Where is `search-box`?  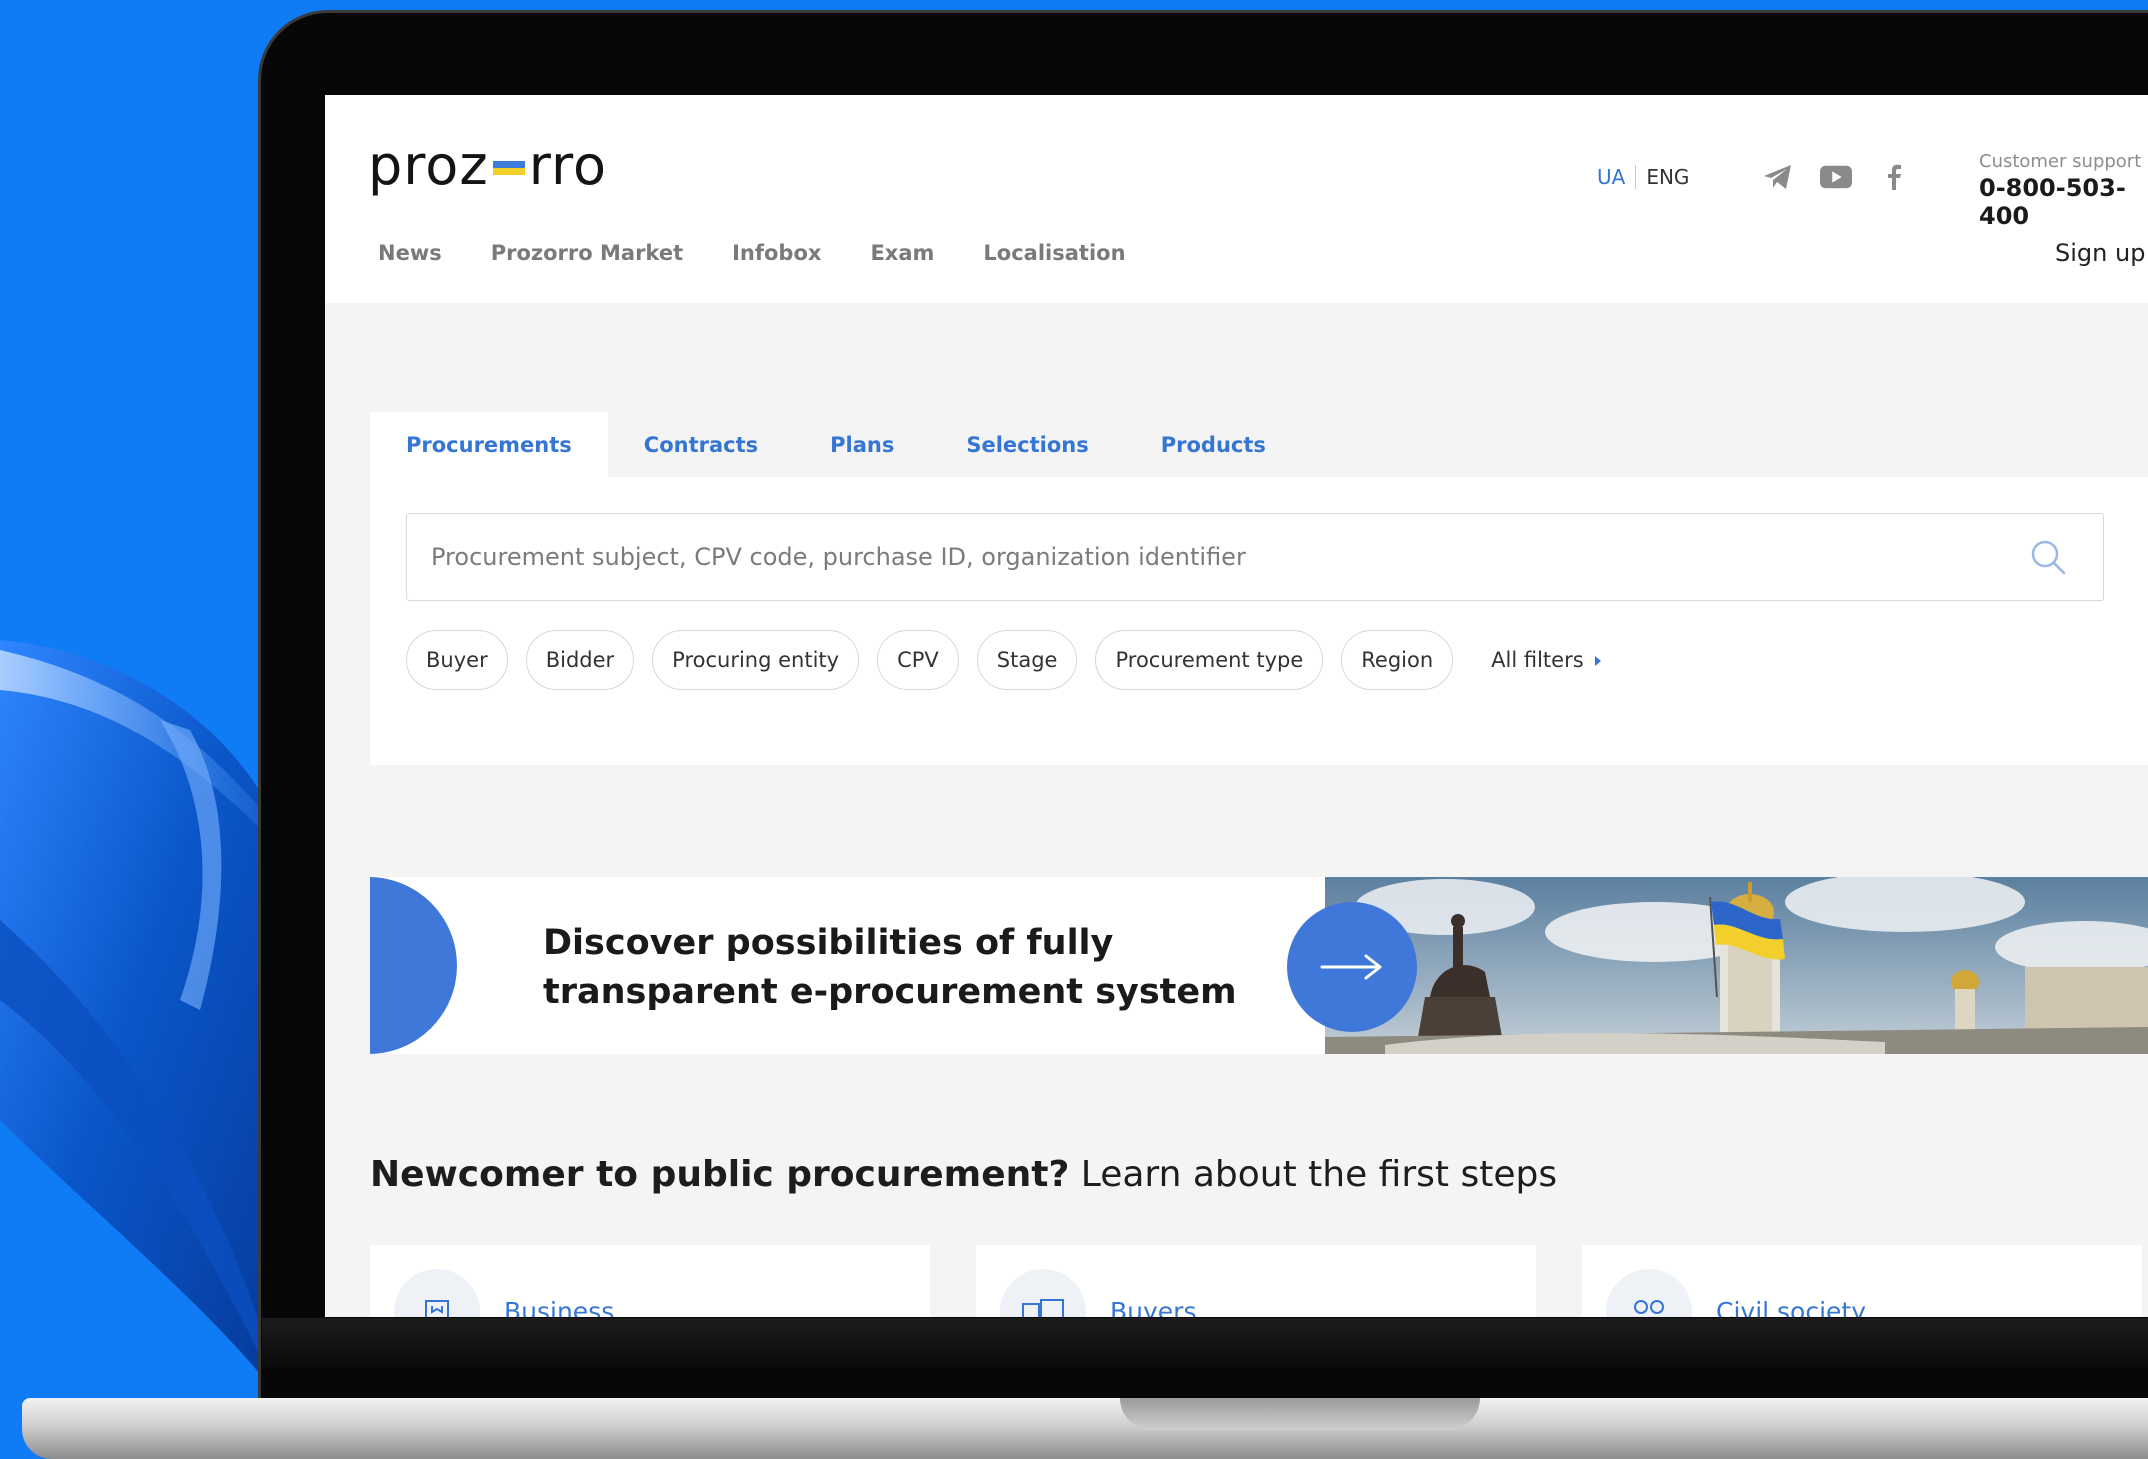 search-box is located at coordinates (1255, 557).